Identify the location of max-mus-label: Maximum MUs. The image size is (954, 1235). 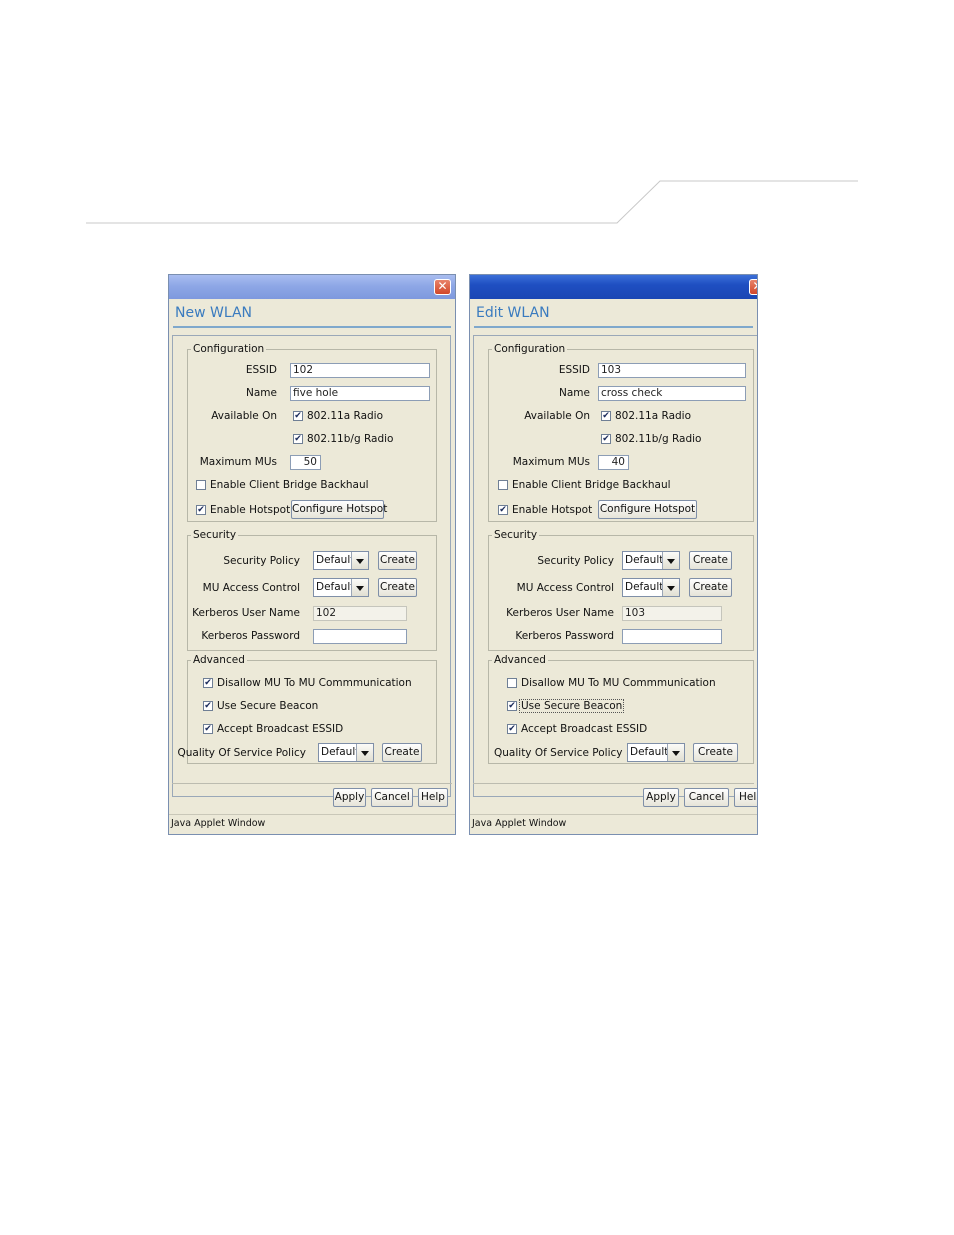
(238, 462).